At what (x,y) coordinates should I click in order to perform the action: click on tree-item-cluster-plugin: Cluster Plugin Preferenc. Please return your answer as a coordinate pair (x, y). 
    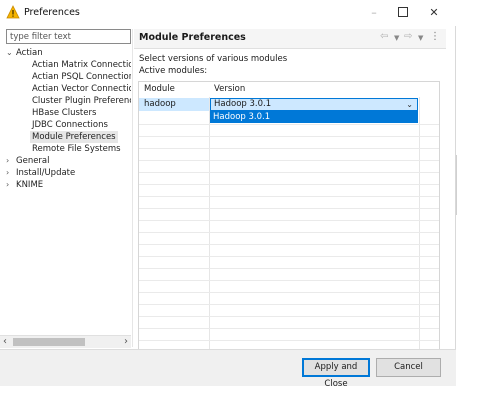
    Looking at the image, I should click on (81, 101).